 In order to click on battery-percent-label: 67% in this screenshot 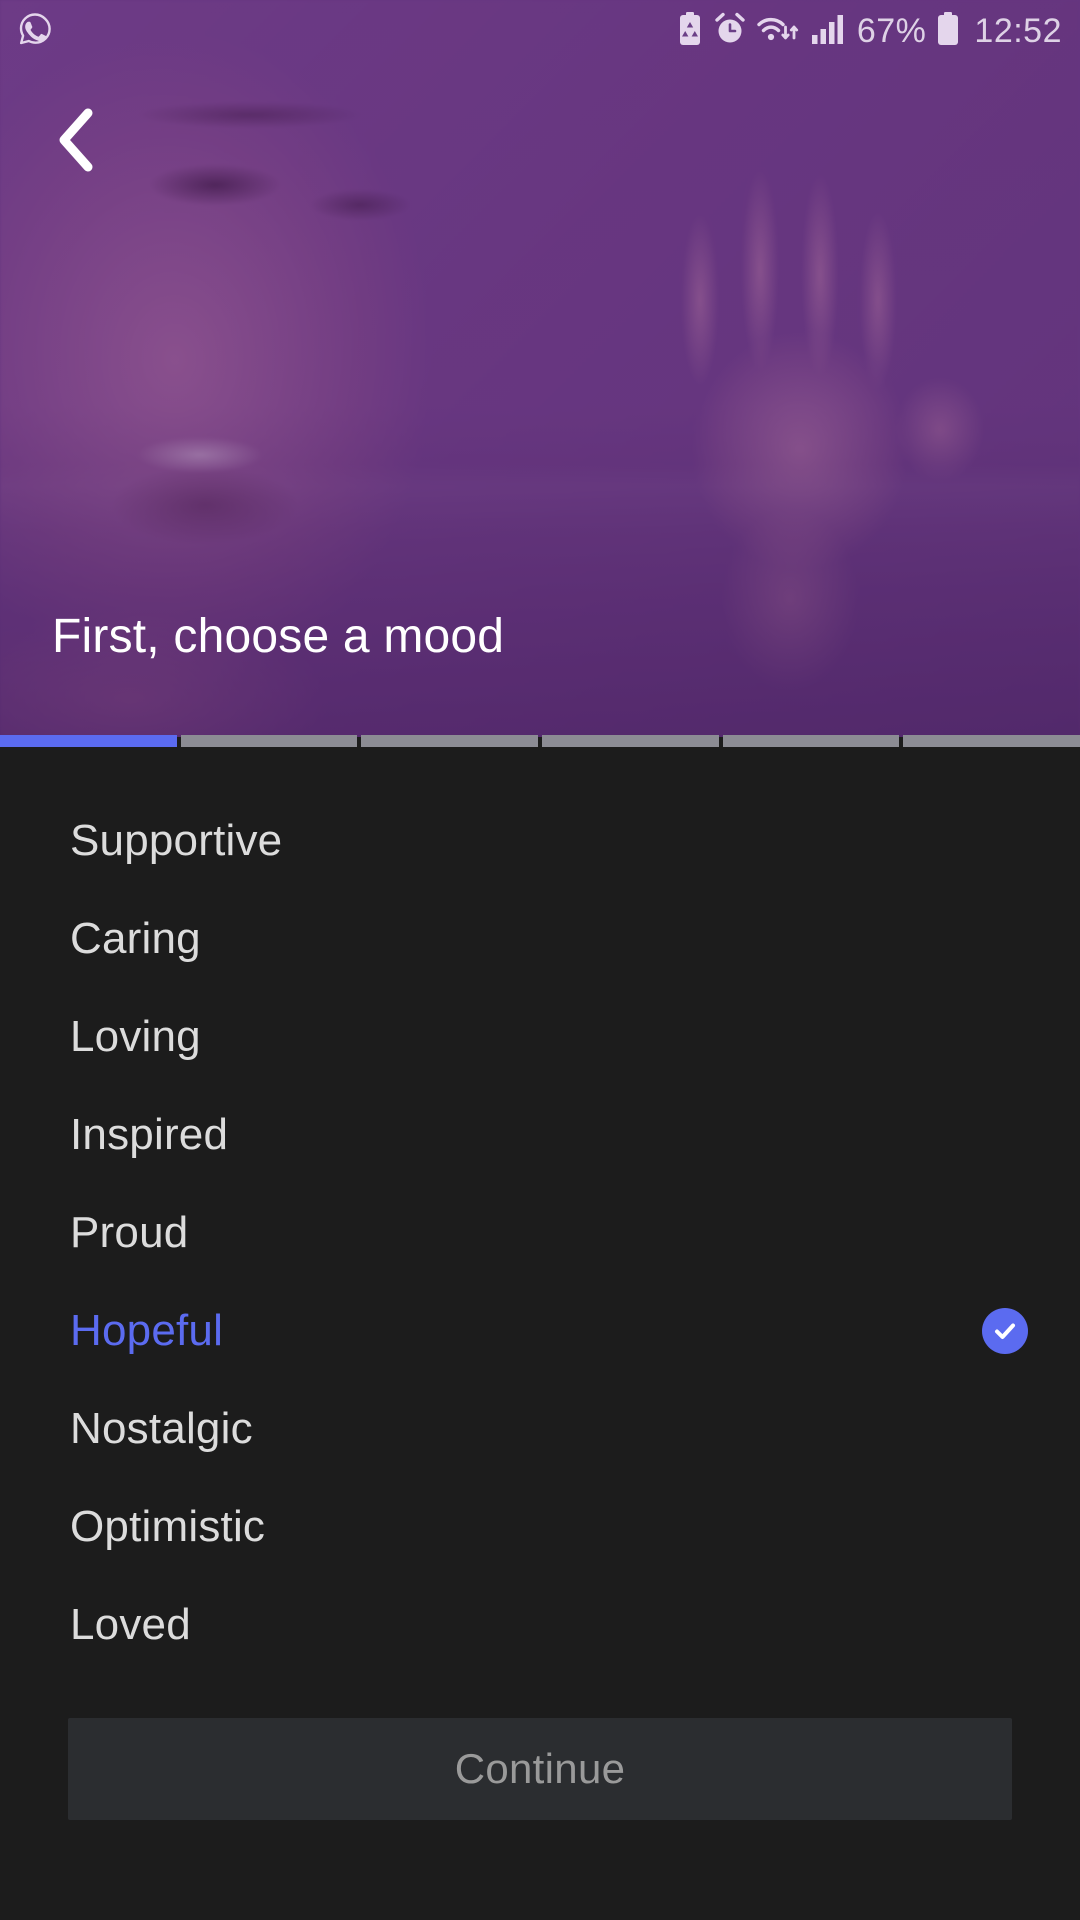, I will do `click(891, 31)`.